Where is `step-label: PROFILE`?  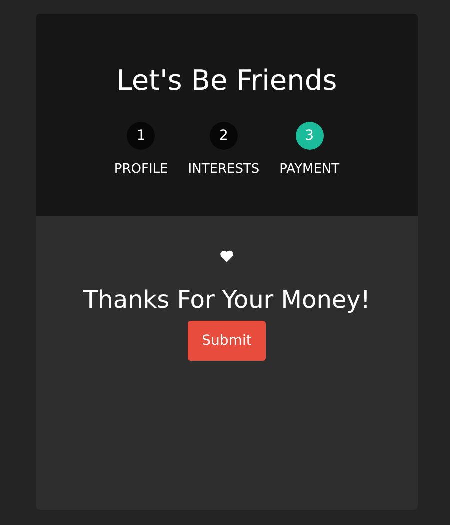 step-label: PROFILE is located at coordinates (141, 169).